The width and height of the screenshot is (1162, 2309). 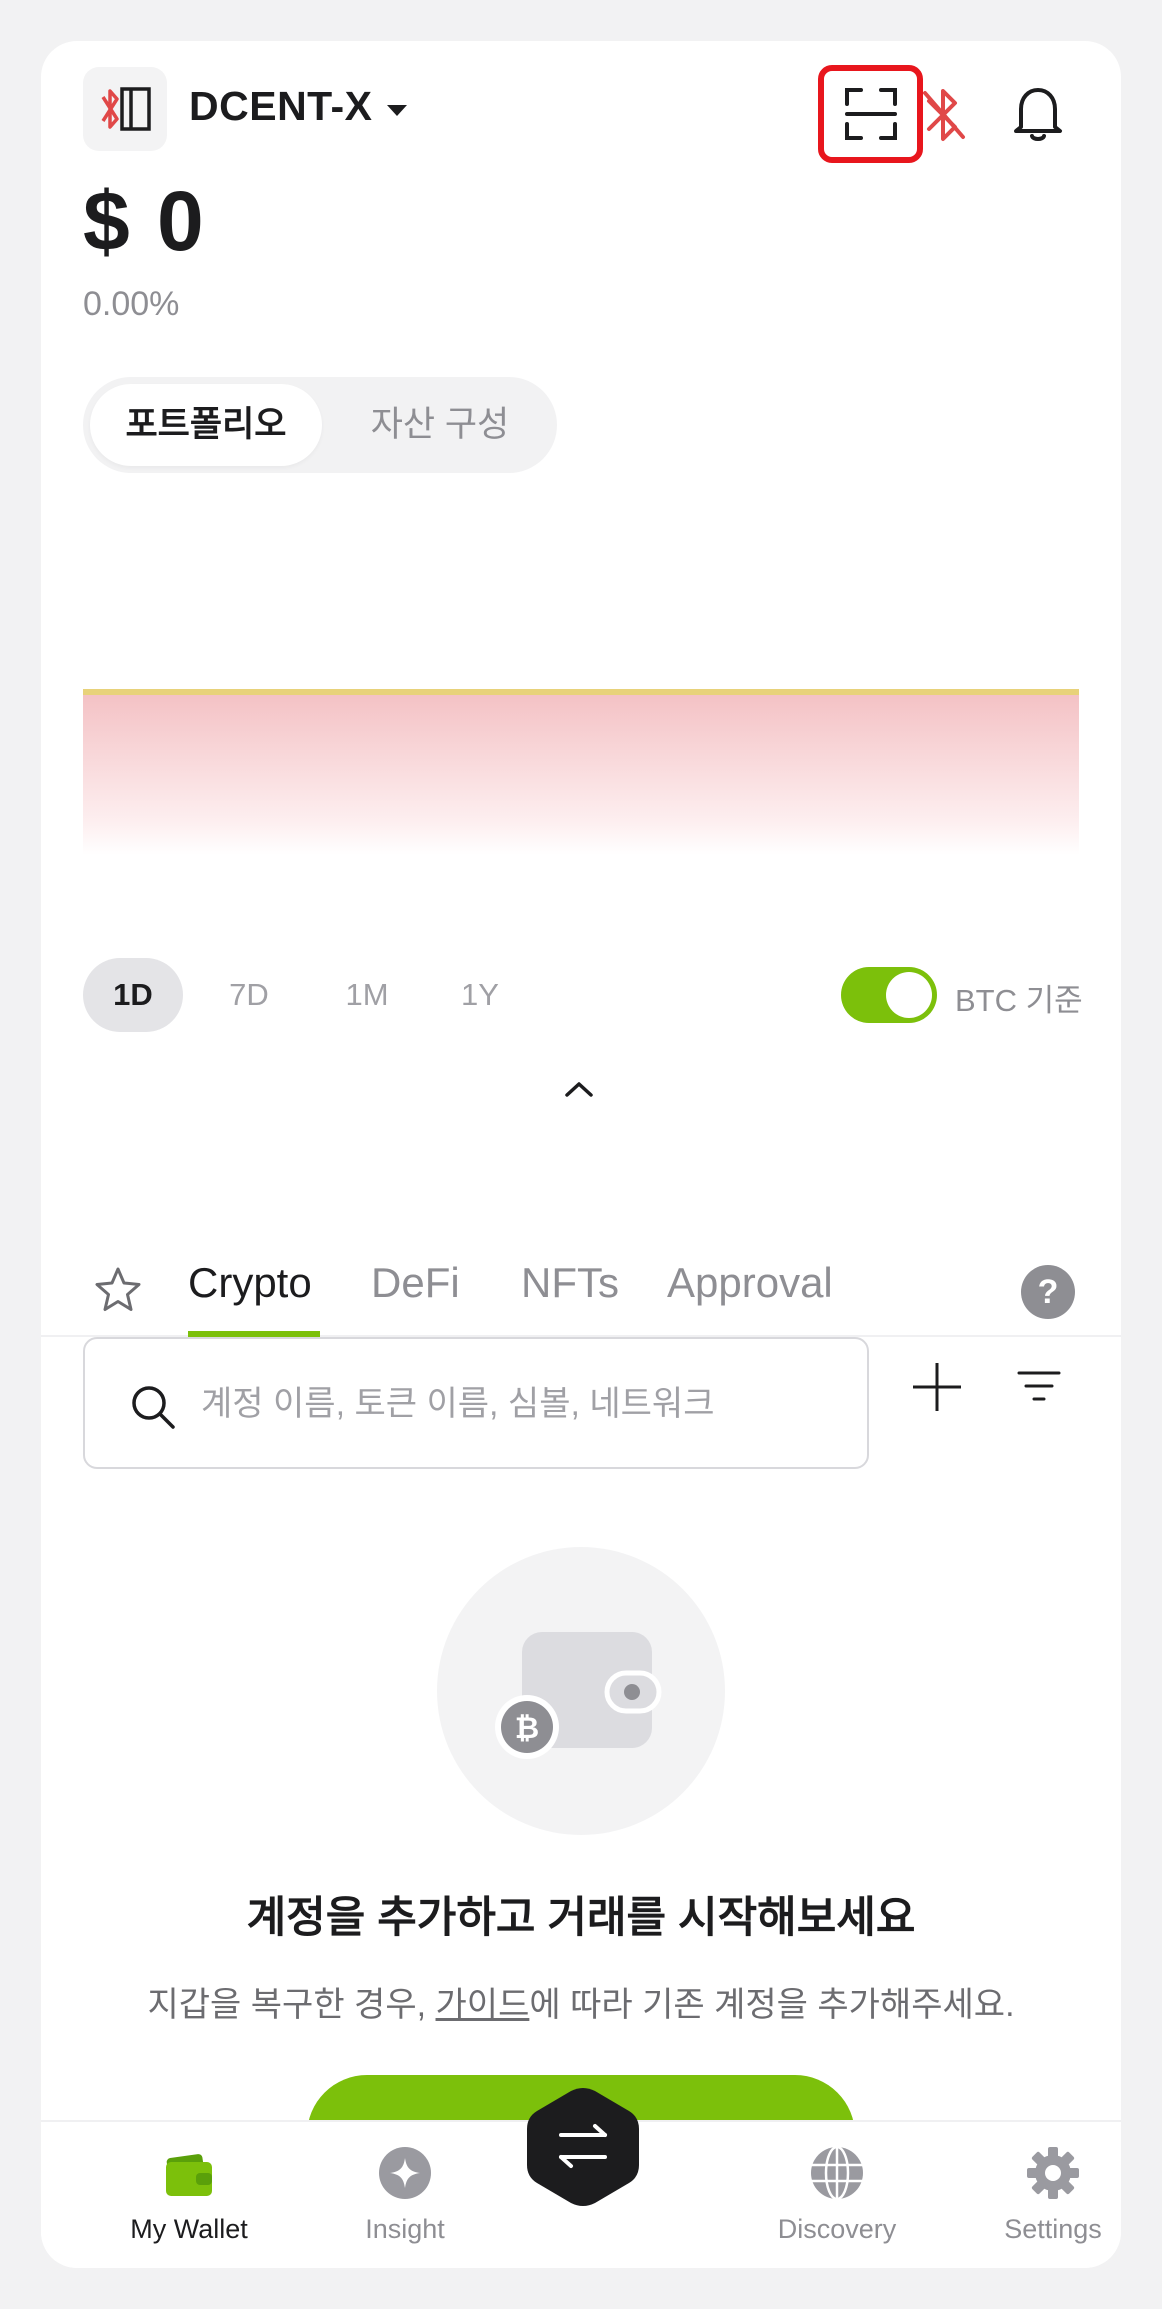 I want to click on balance-change: 0.00%, so click(x=131, y=304).